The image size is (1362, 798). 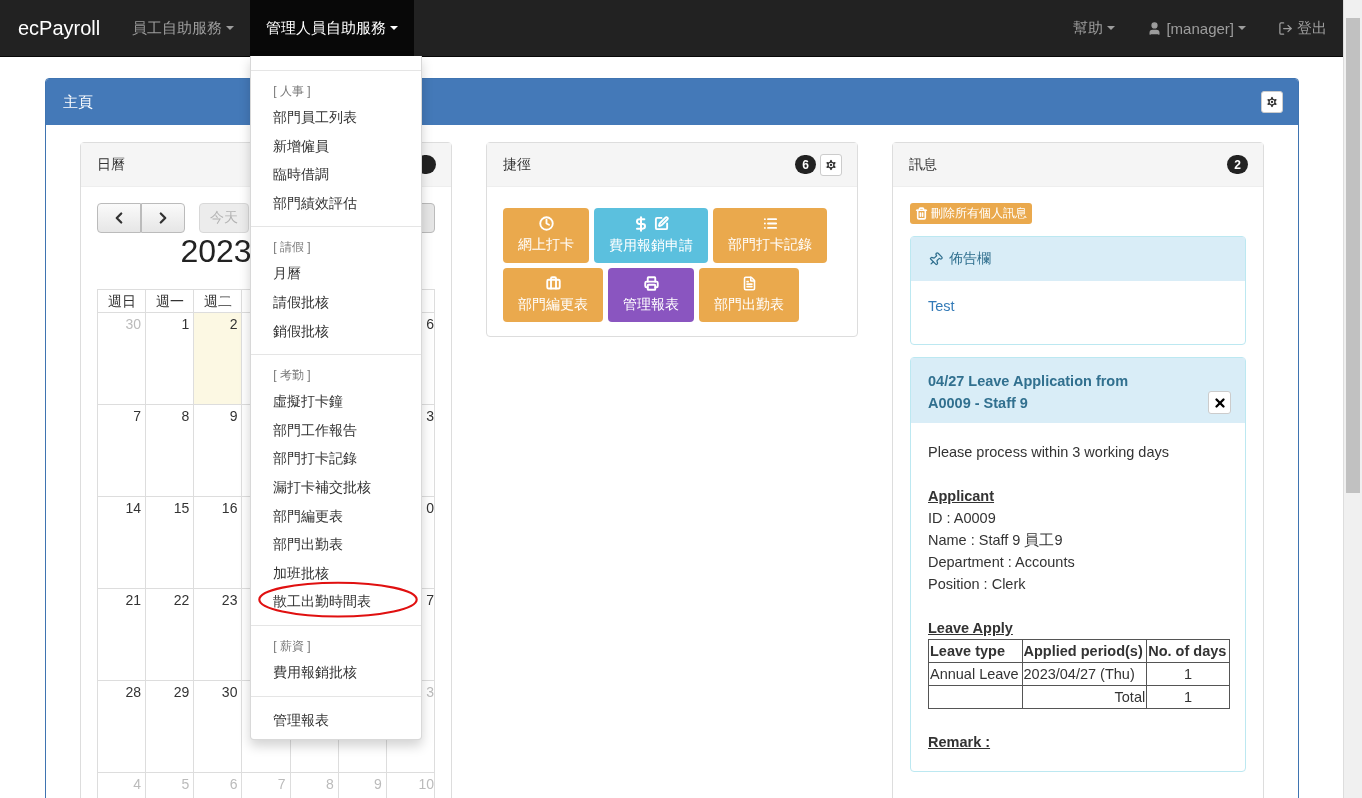 I want to click on menu-section-header: [ 人事 ], so click(x=292, y=91).